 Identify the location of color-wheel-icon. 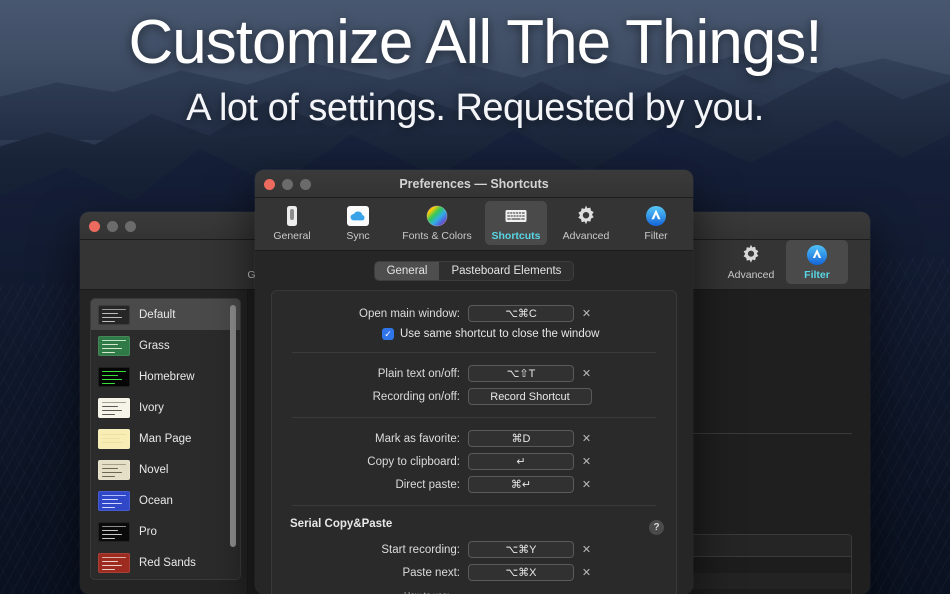
(437, 216).